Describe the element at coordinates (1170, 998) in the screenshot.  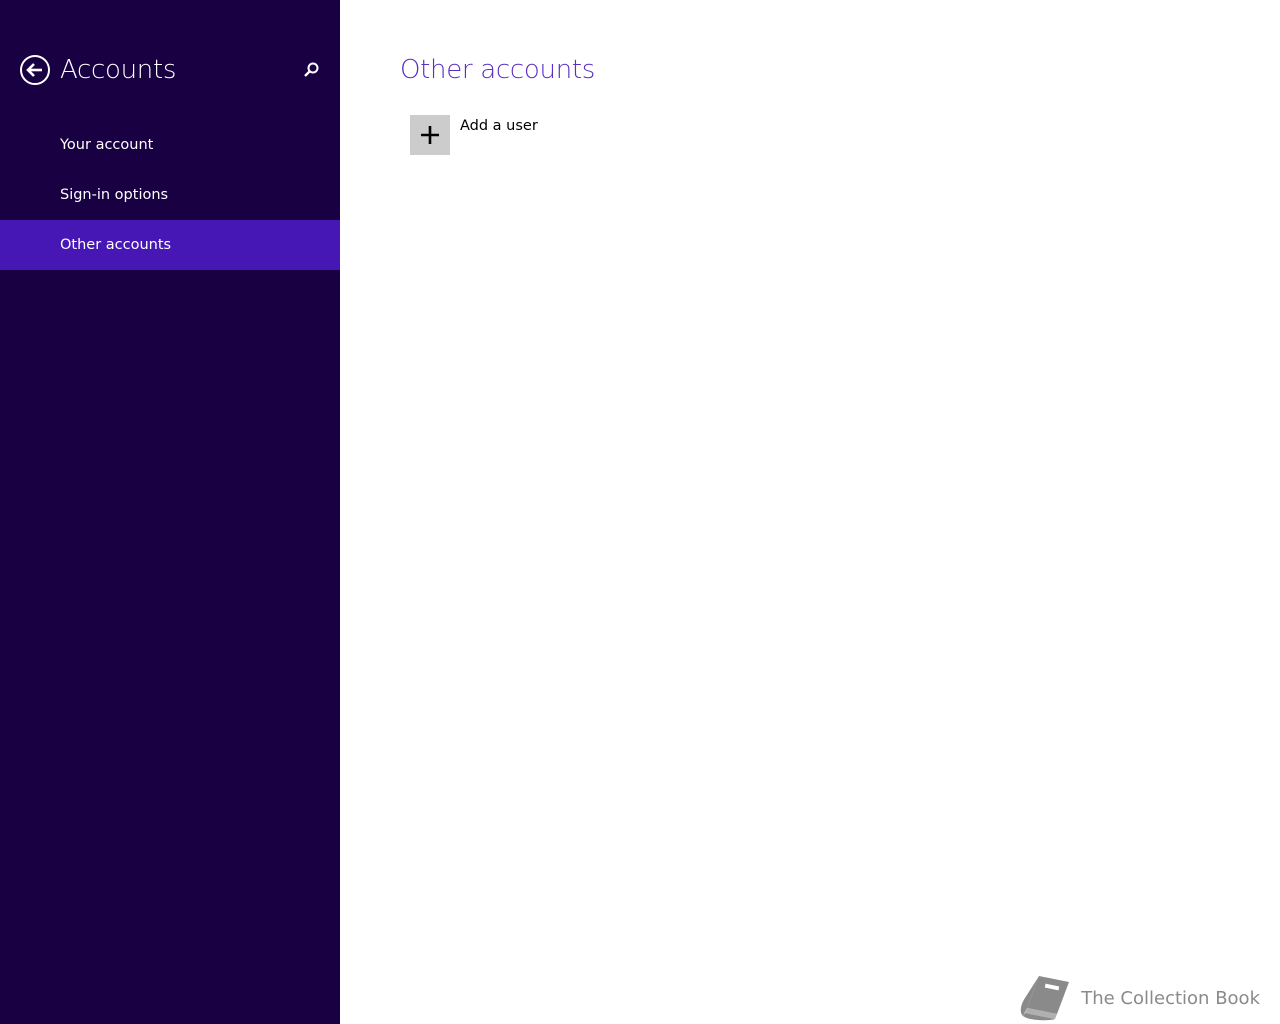
I see `watermark-text: The Collection Book` at that location.